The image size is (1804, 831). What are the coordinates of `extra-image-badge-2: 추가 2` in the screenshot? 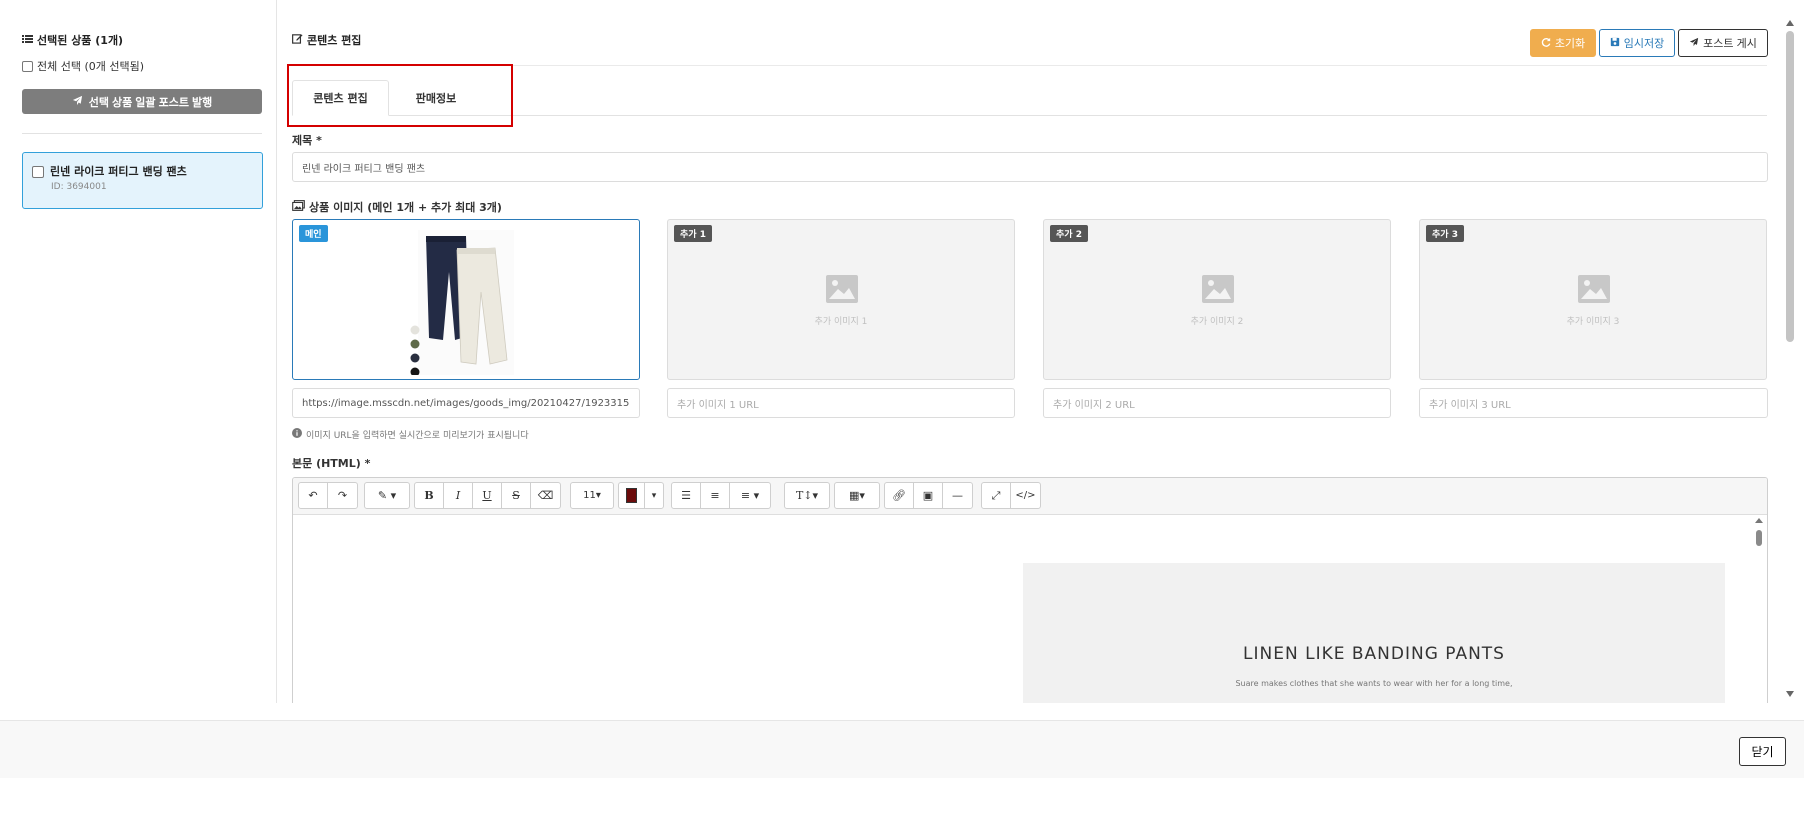 It's located at (1069, 233).